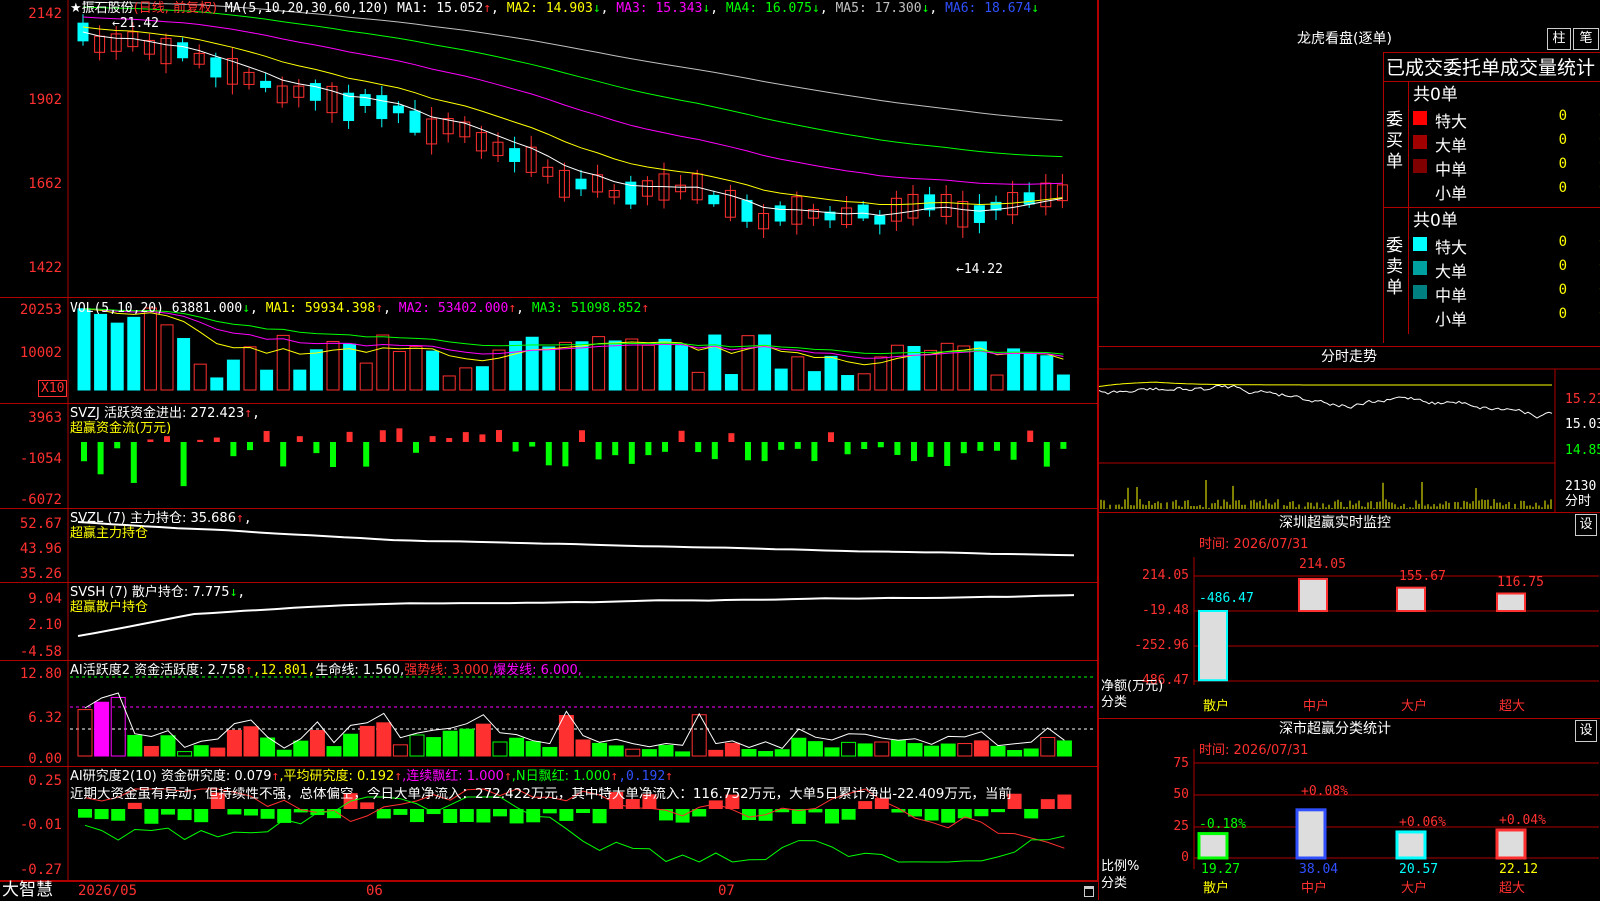  I want to click on bar-view-button: 柱, so click(1559, 39).